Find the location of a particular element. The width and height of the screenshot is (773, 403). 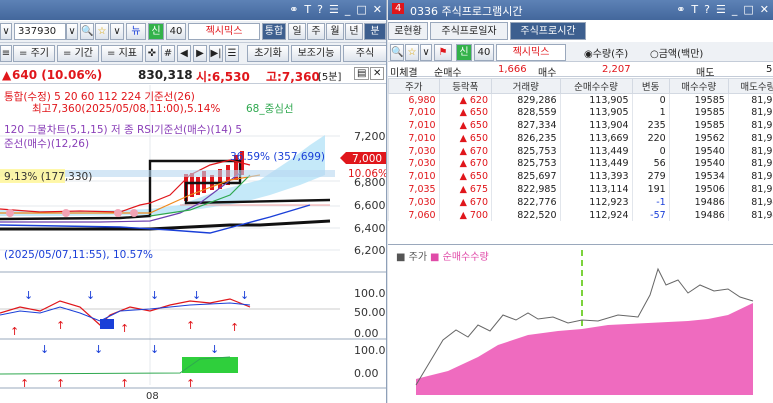

table-cell: ▲ 650 is located at coordinates (465, 138).